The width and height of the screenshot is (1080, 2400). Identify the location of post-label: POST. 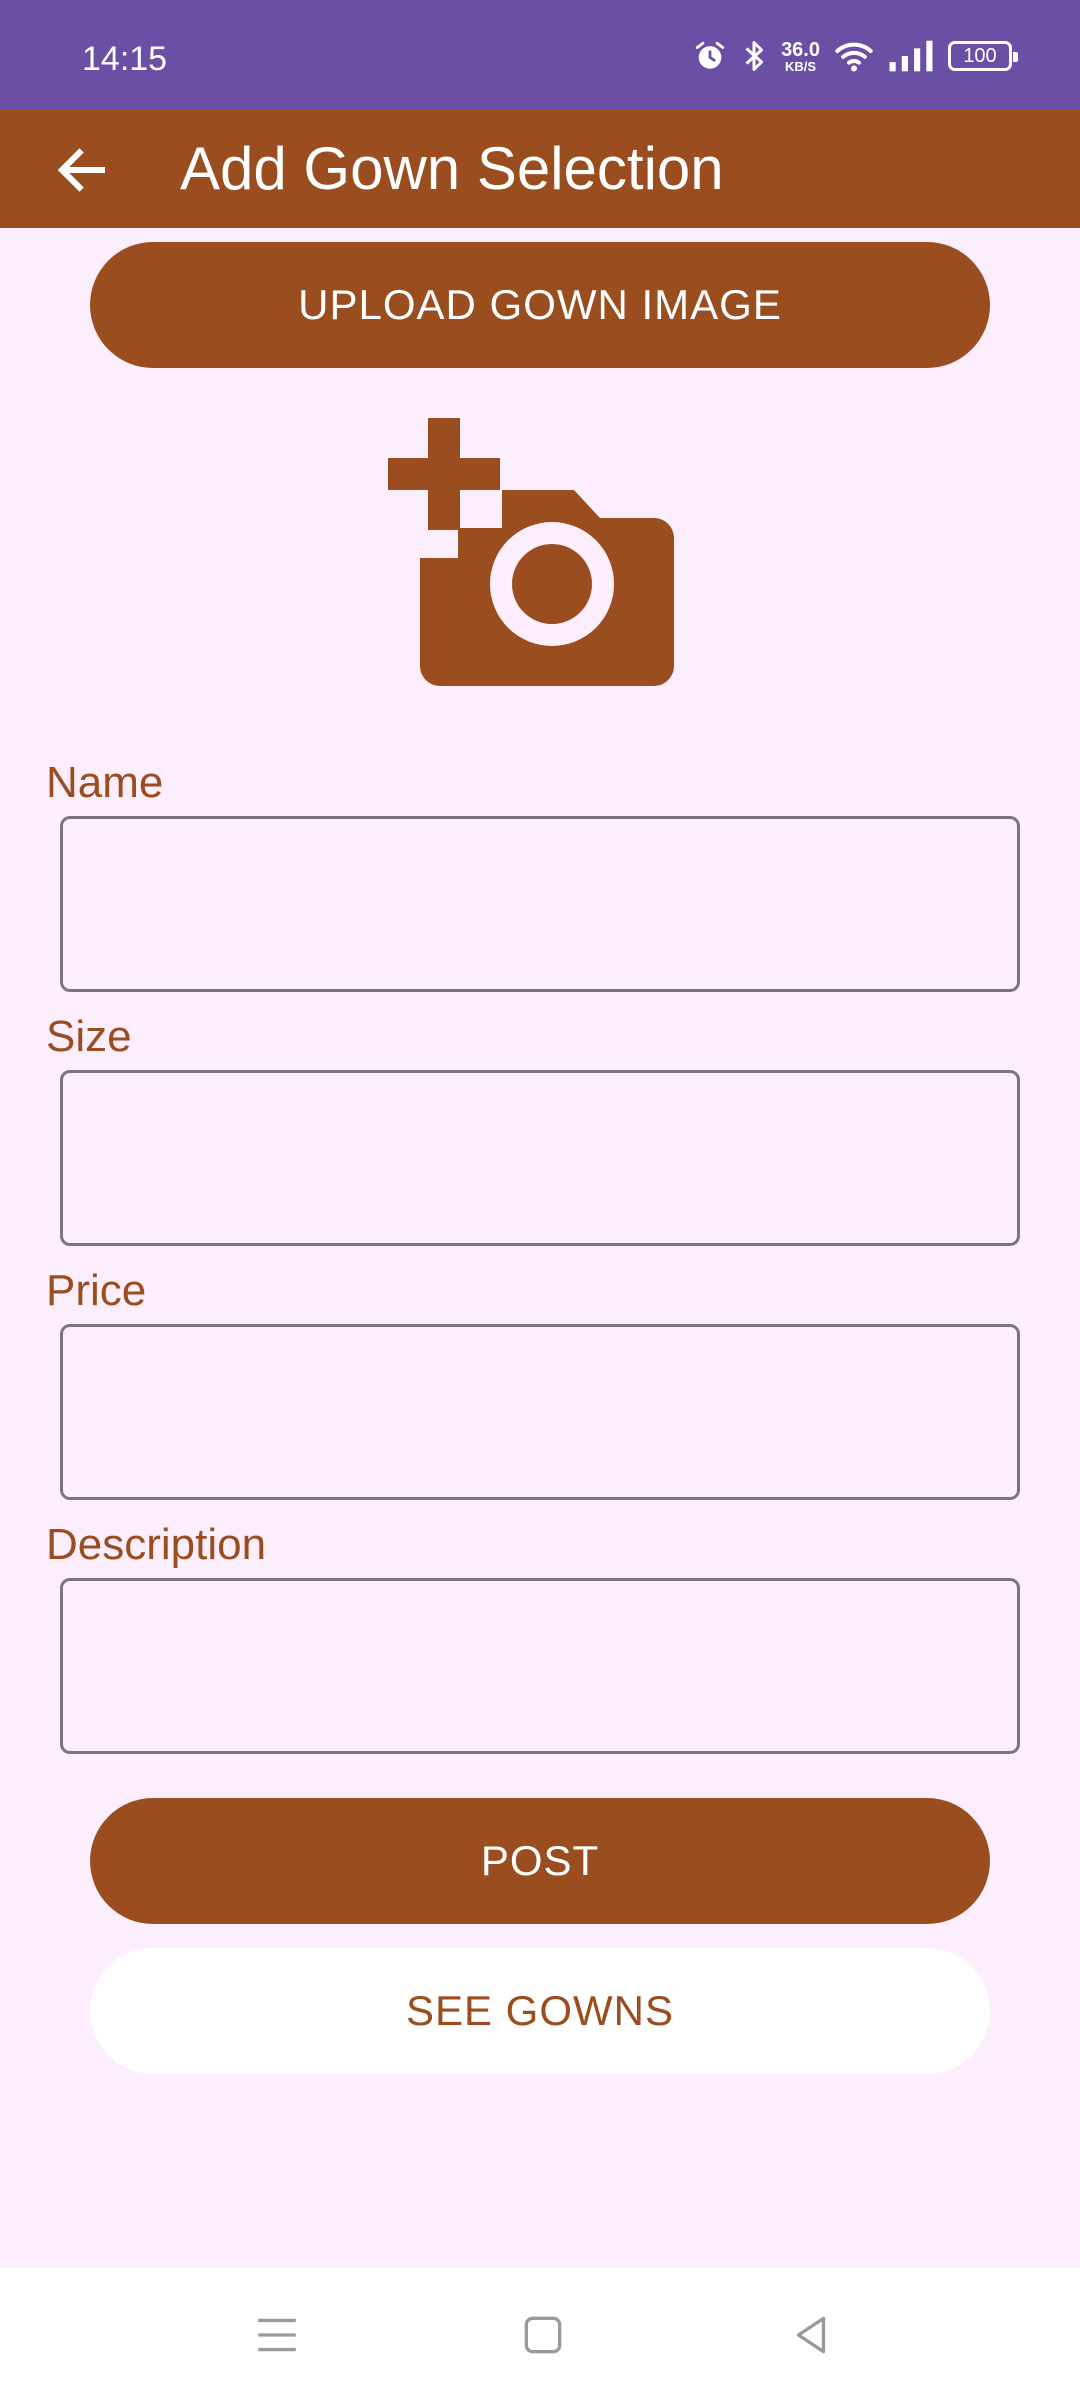
(540, 1860).